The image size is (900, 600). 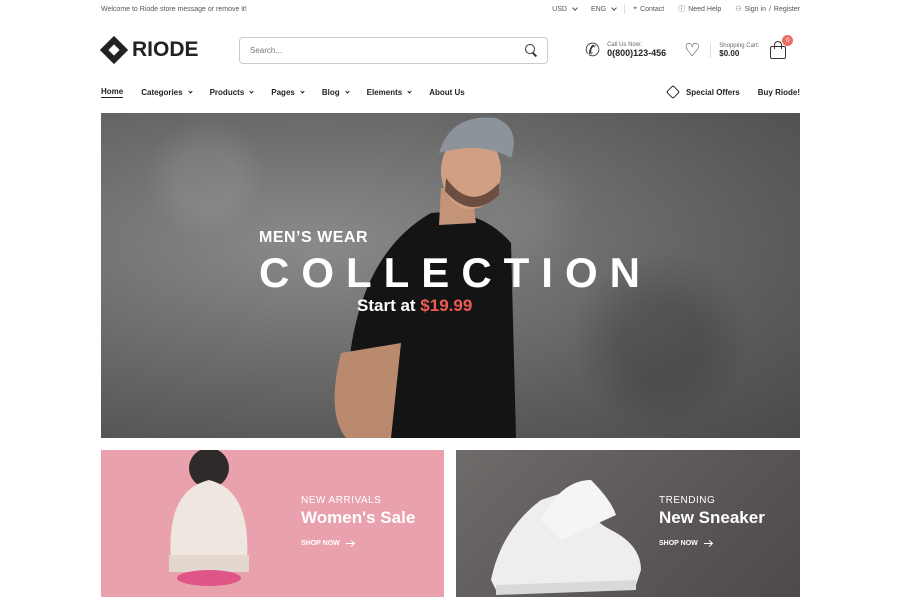 I want to click on logo-mark-icon, so click(x=114, y=50).